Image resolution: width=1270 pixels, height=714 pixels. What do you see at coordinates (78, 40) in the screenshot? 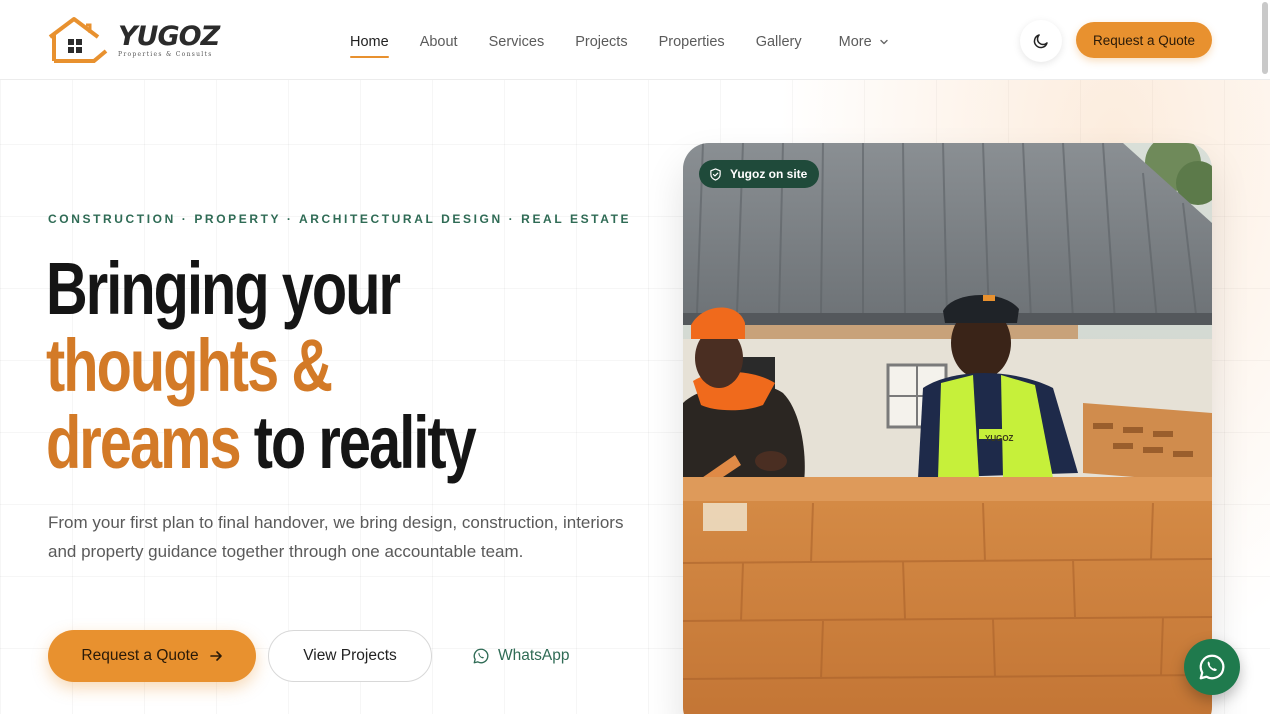
I see `house-logo-icon` at bounding box center [78, 40].